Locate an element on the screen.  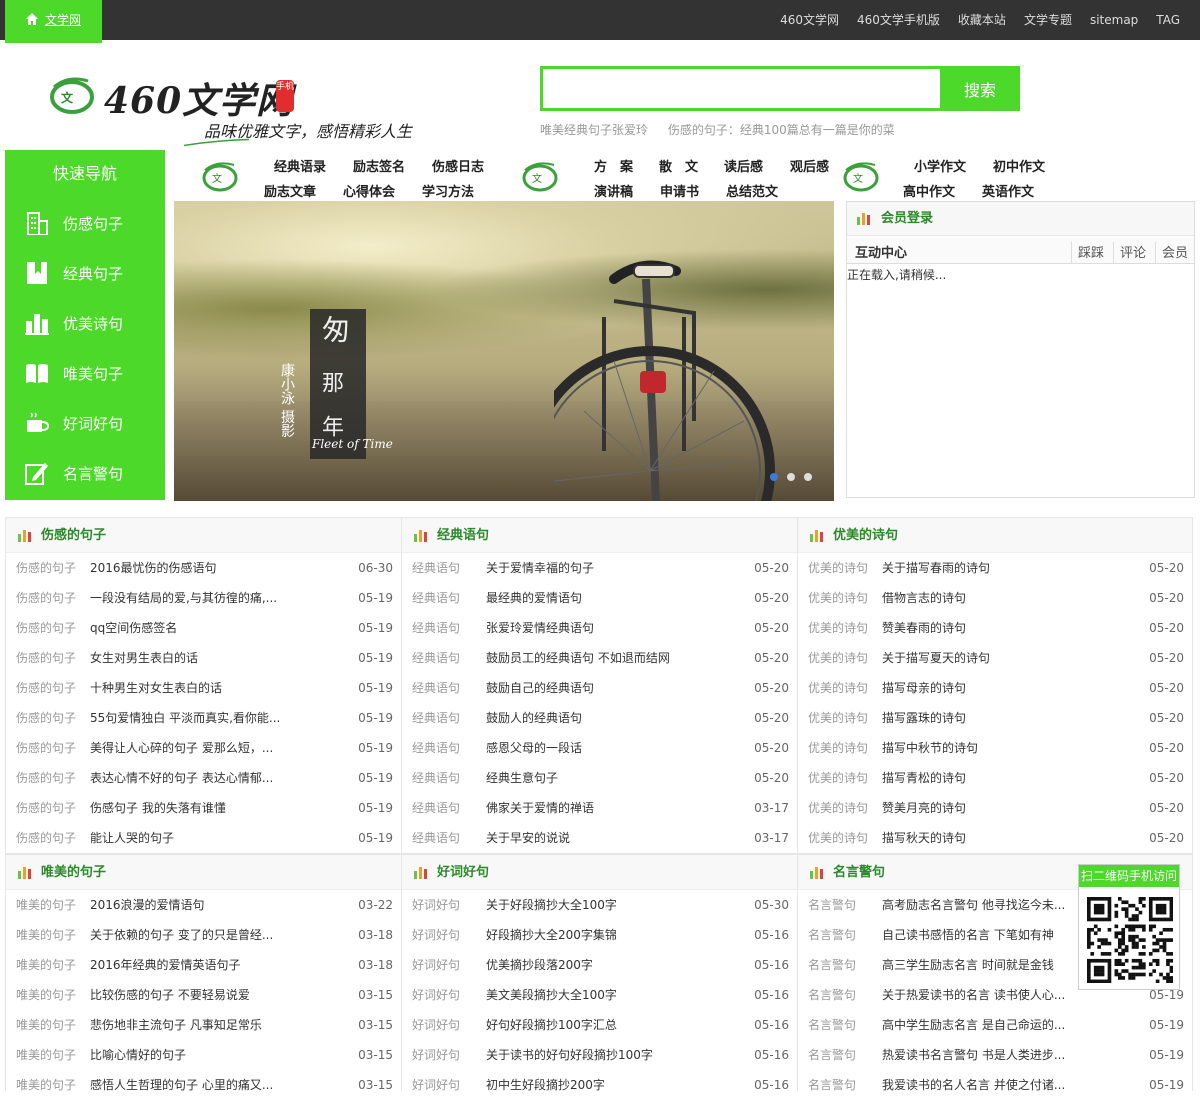
category-link: 英语作文 is located at coordinates (1008, 190).